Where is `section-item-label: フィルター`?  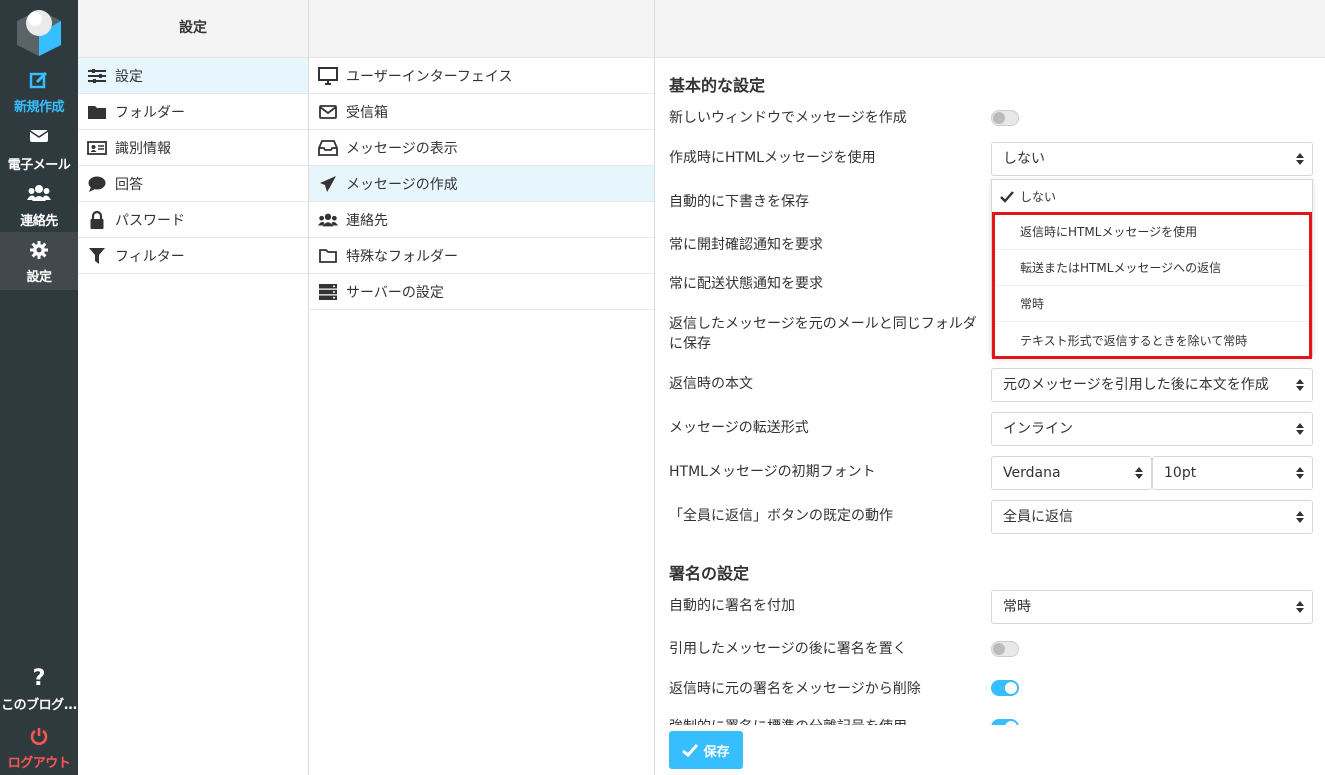 section-item-label: フィルター is located at coordinates (150, 256).